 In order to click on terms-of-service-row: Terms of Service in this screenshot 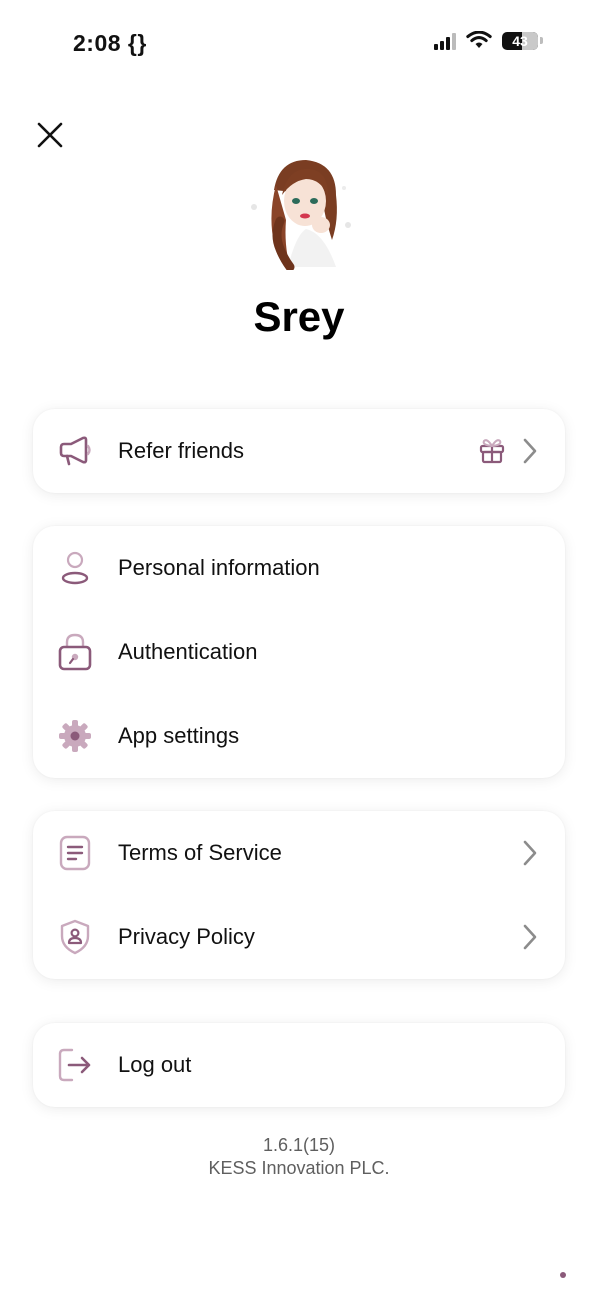, I will do `click(299, 853)`.